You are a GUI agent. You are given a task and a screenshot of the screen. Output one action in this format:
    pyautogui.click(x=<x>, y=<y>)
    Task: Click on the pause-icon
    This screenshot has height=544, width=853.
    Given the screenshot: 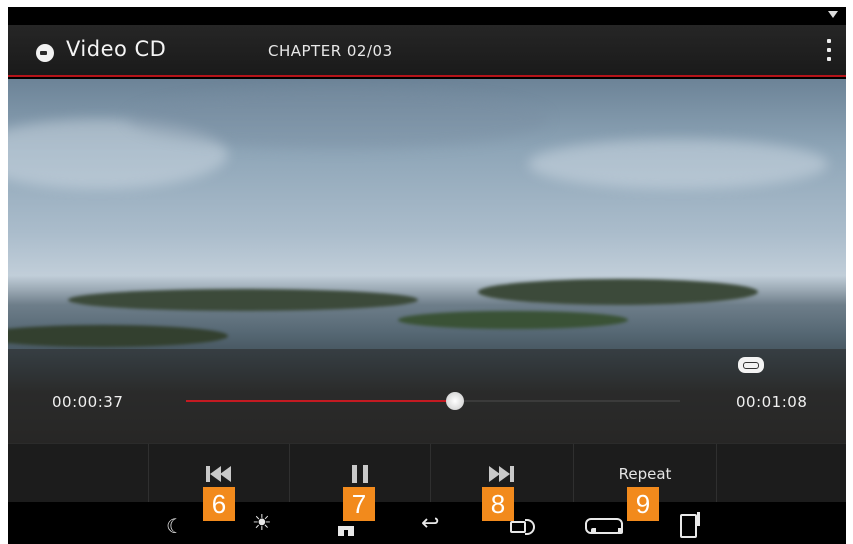 What is the action you would take?
    pyautogui.click(x=360, y=473)
    